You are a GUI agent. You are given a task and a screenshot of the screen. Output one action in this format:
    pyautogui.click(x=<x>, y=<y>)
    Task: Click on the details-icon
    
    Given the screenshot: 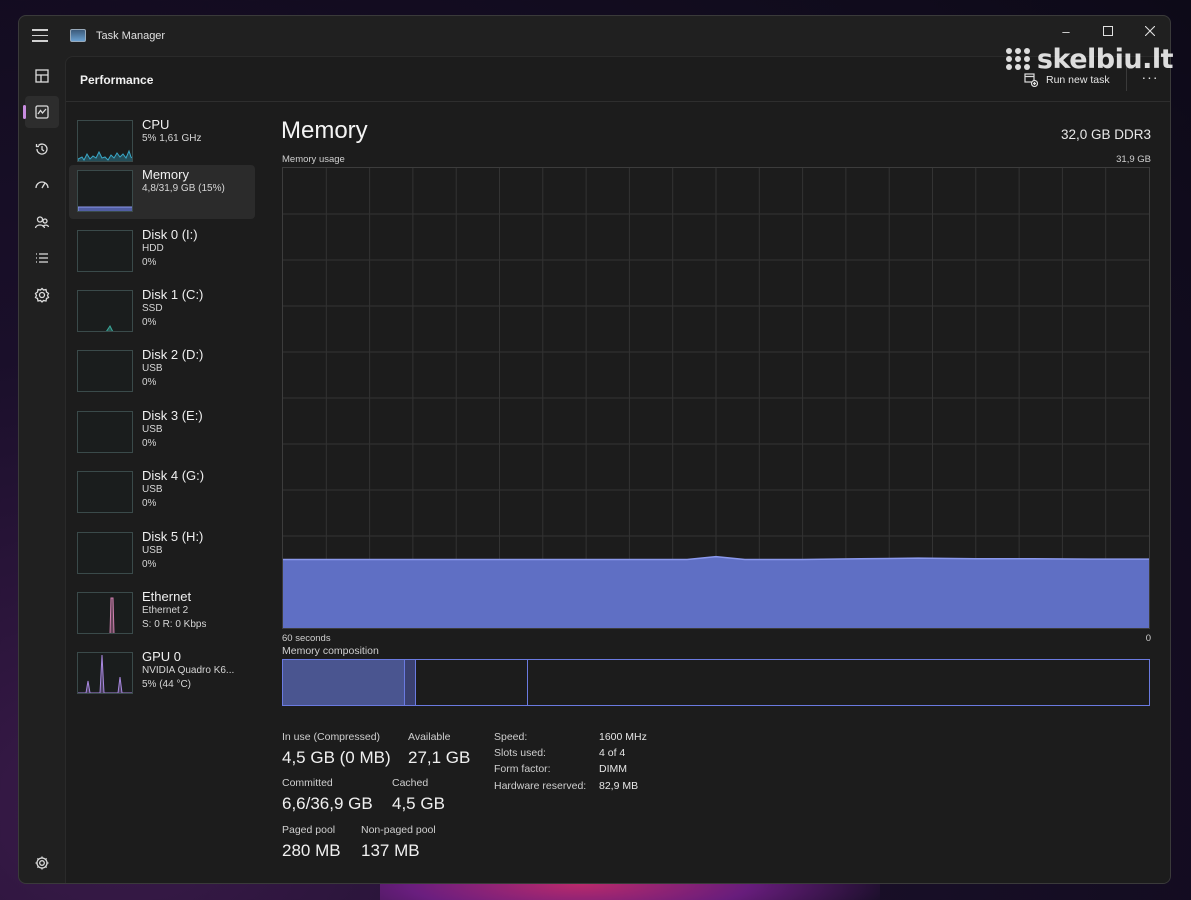 What is the action you would take?
    pyautogui.click(x=42, y=258)
    